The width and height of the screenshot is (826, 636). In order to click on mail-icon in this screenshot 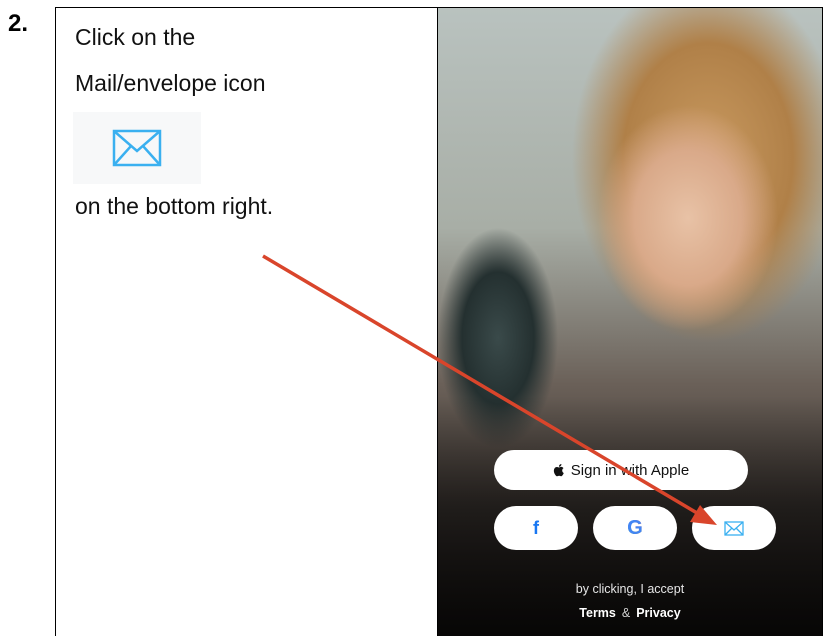, I will do `click(734, 528)`.